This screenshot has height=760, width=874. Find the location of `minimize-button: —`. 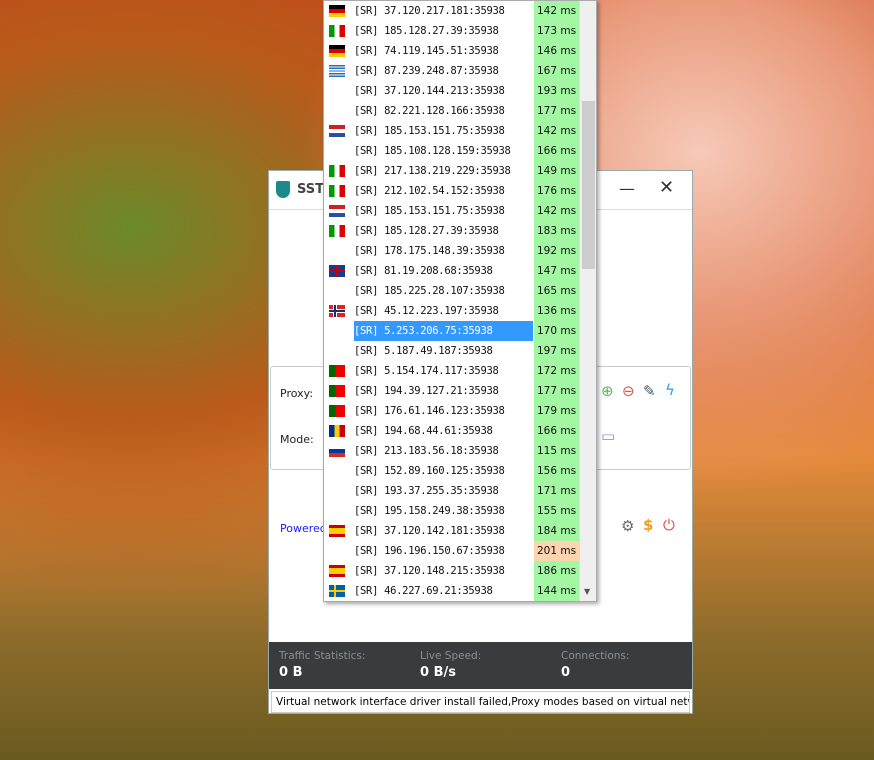

minimize-button: — is located at coordinates (627, 188).